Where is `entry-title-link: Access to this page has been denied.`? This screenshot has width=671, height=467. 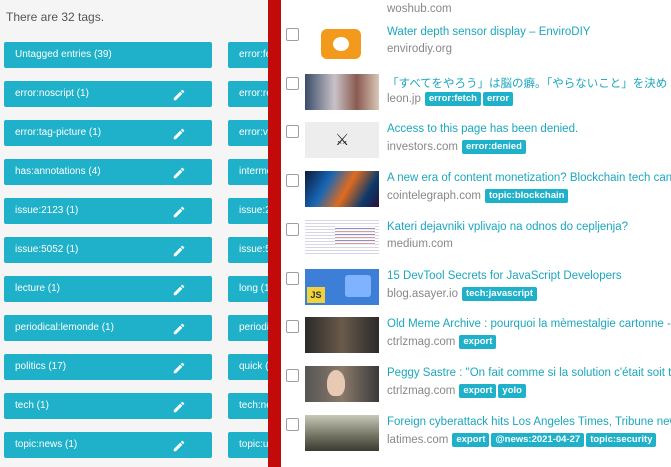
entry-title-link: Access to this page has been denied. is located at coordinates (482, 129).